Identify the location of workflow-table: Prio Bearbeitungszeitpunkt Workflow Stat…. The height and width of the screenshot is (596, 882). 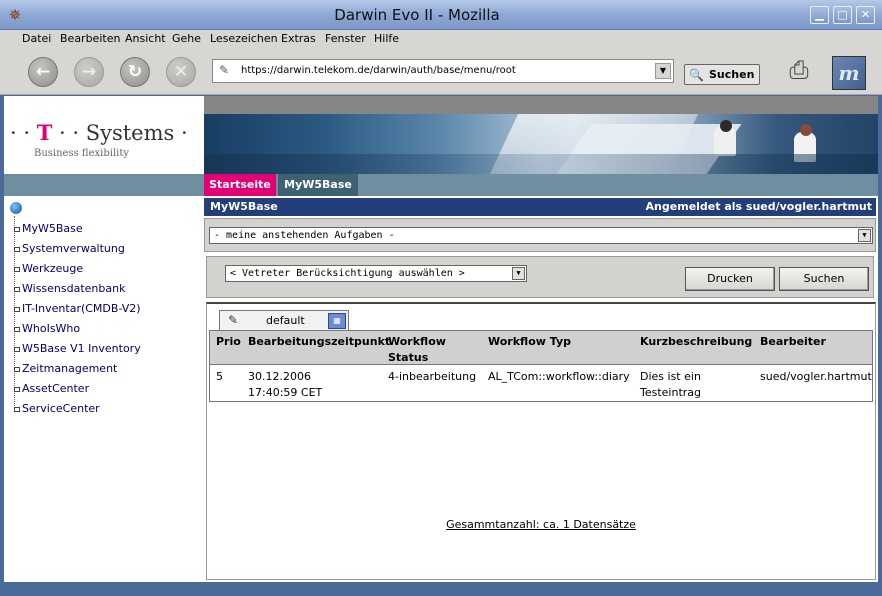
(541, 366).